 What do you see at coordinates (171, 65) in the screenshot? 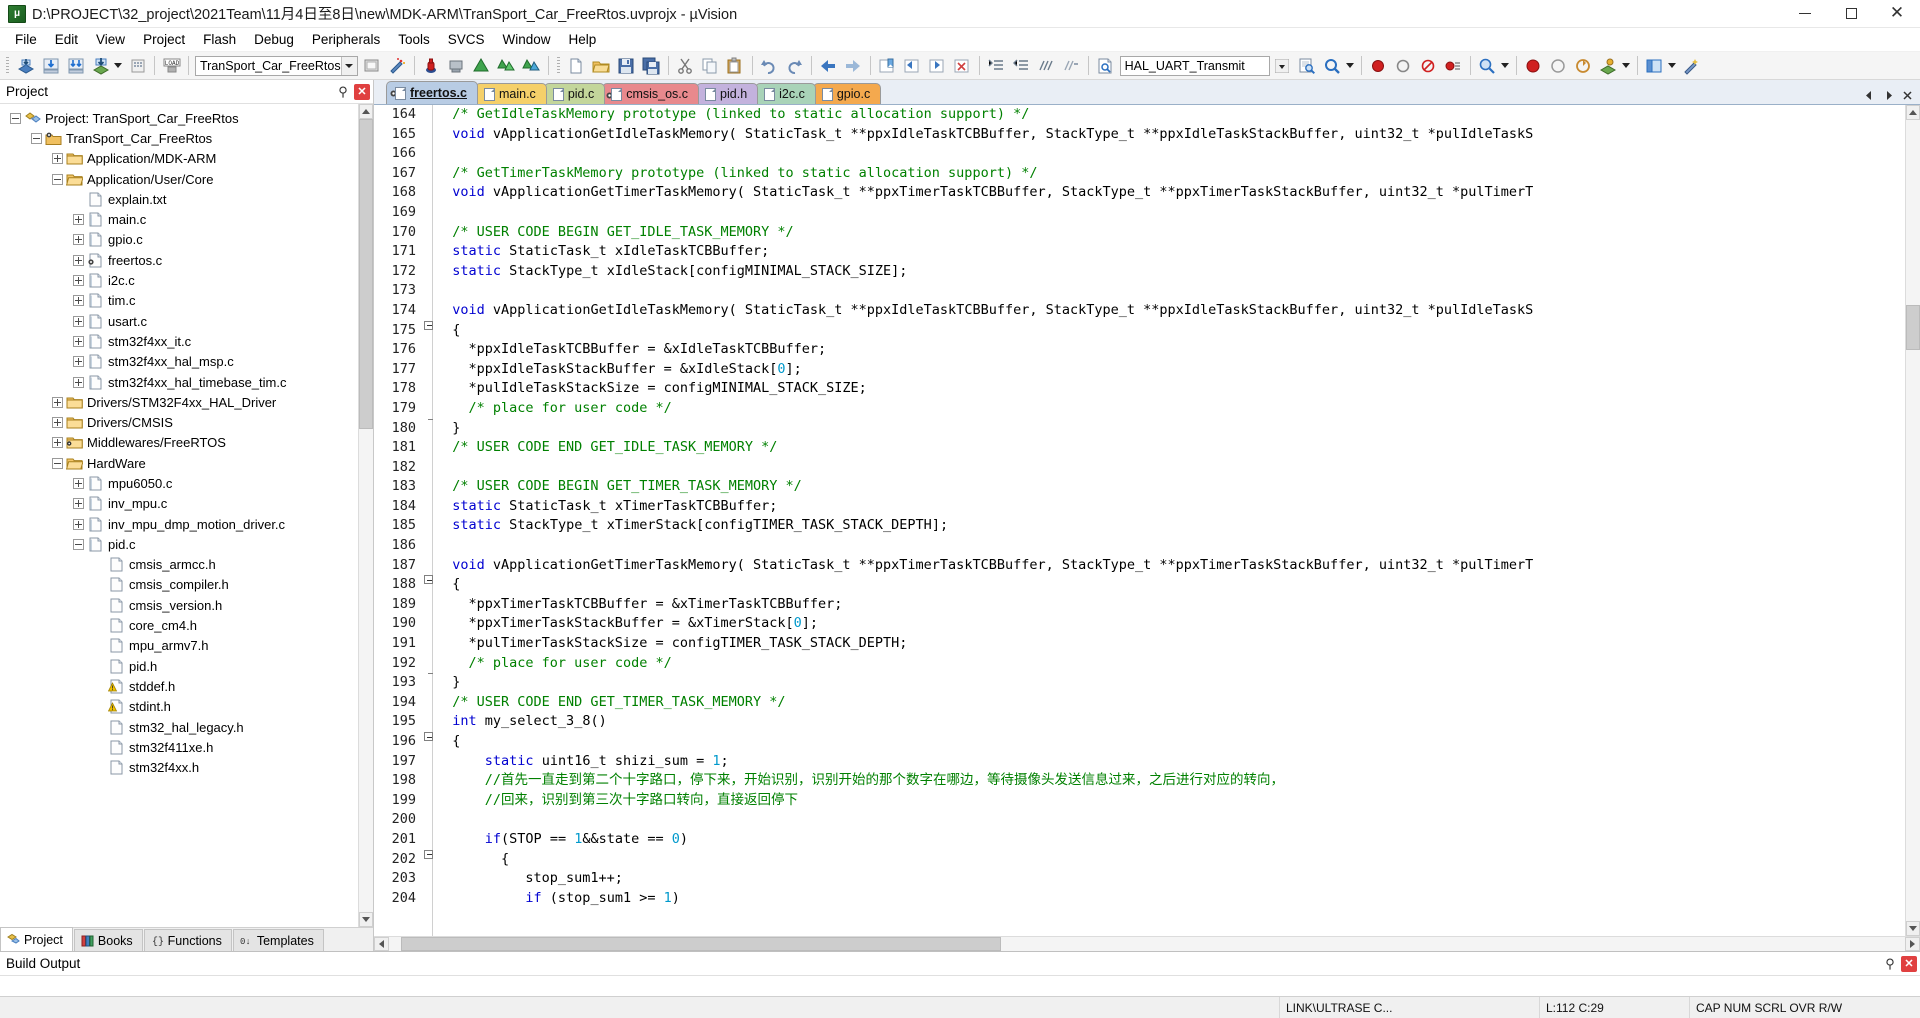
I see `load-icon: LOAD` at bounding box center [171, 65].